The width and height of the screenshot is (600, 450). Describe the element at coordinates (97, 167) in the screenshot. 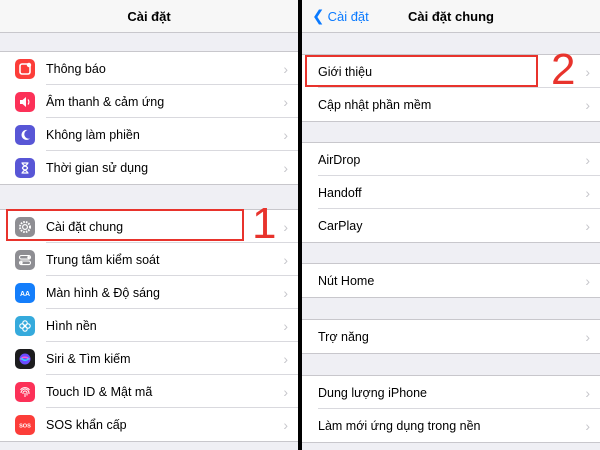

I see `row-label: Thời gian sử dụng` at that location.